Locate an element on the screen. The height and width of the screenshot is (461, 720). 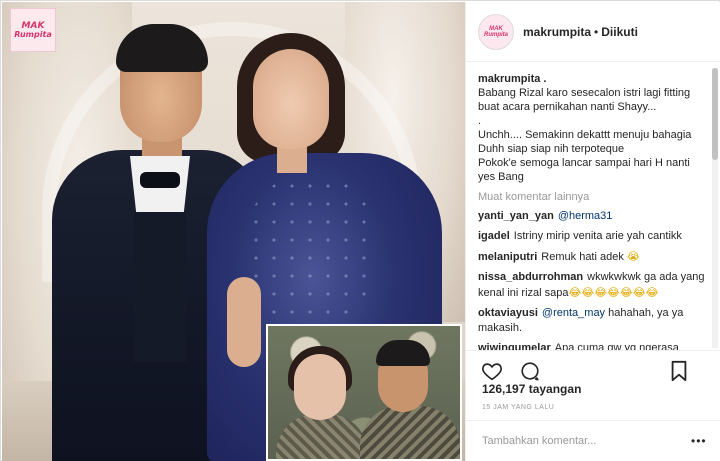
woman-lace-pattern is located at coordinates (312, 252).